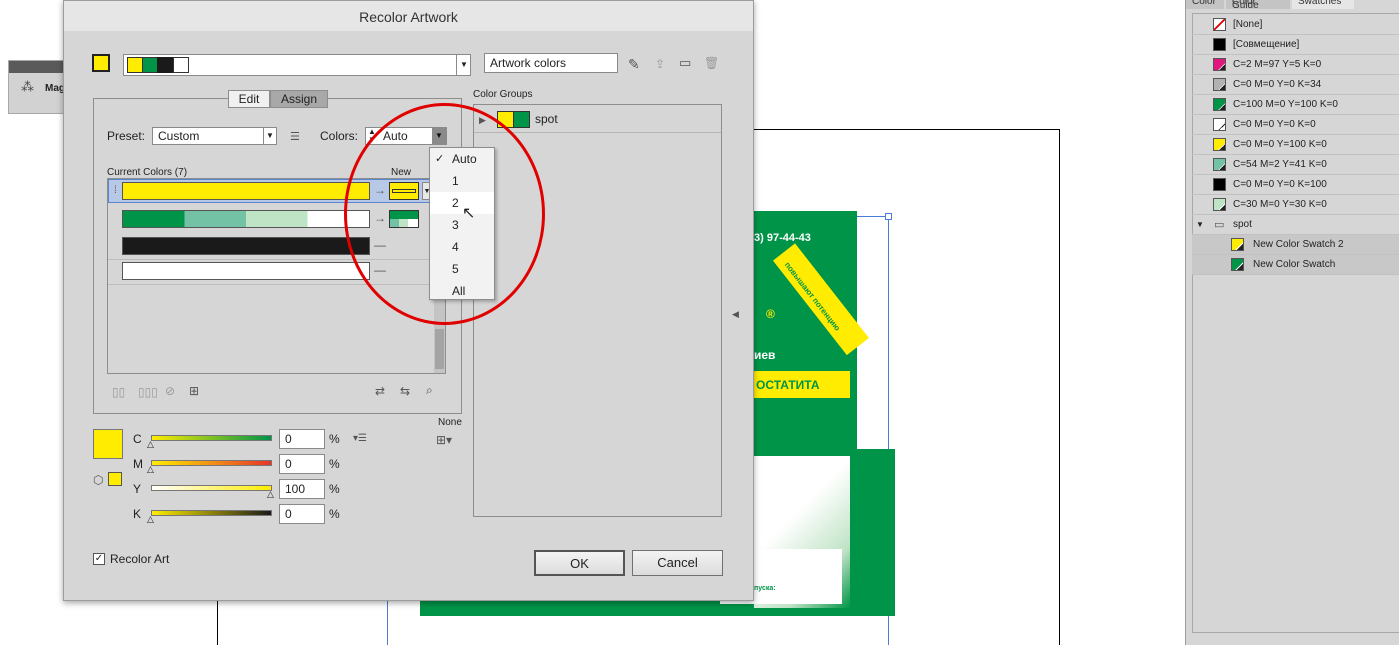 The height and width of the screenshot is (645, 1399). Describe the element at coordinates (297, 65) in the screenshot. I see `harmony-colors-field` at that location.